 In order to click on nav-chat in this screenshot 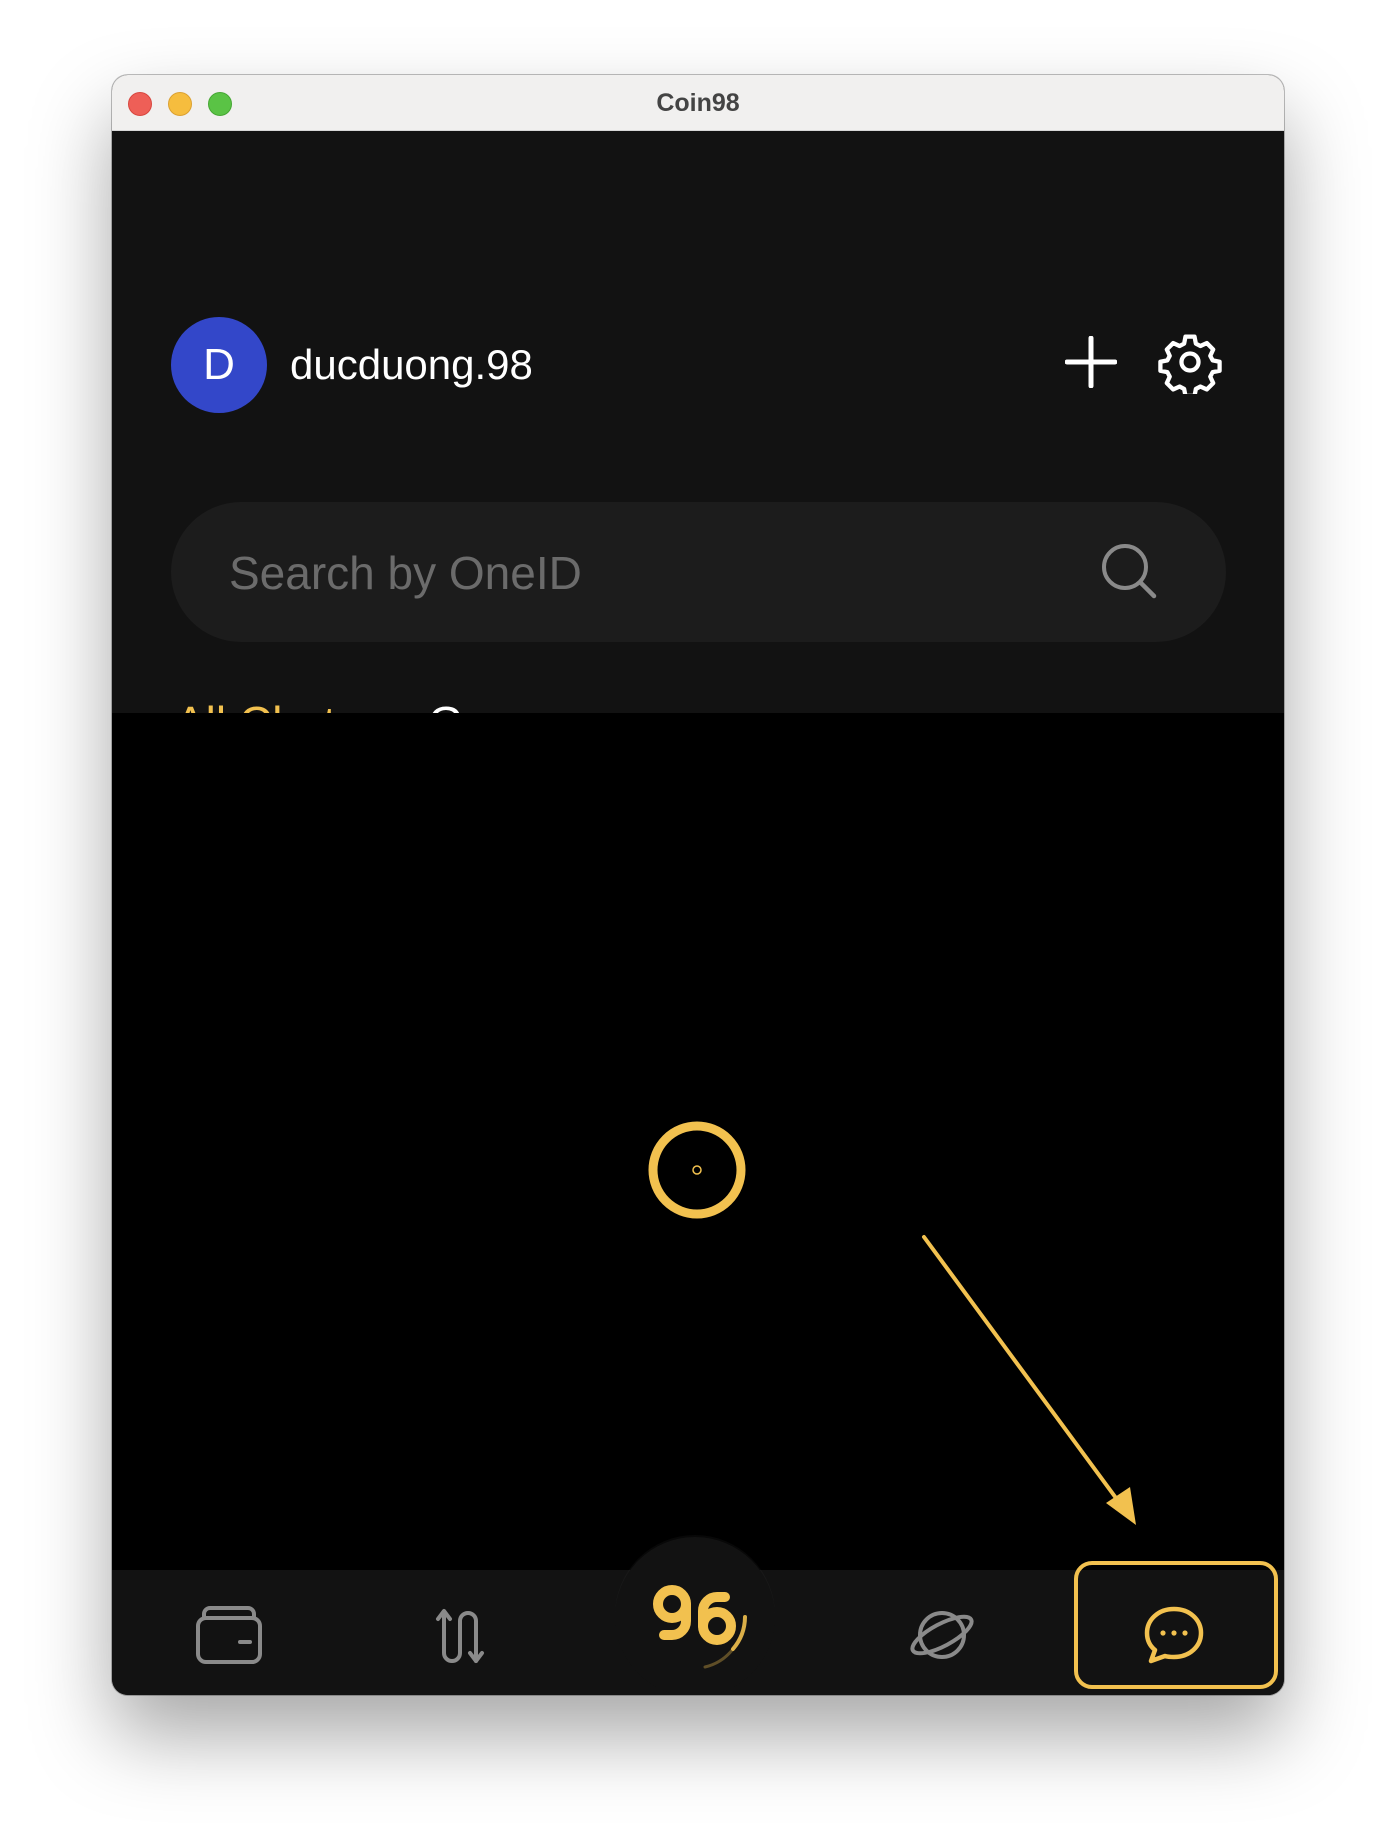, I will do `click(1174, 1635)`.